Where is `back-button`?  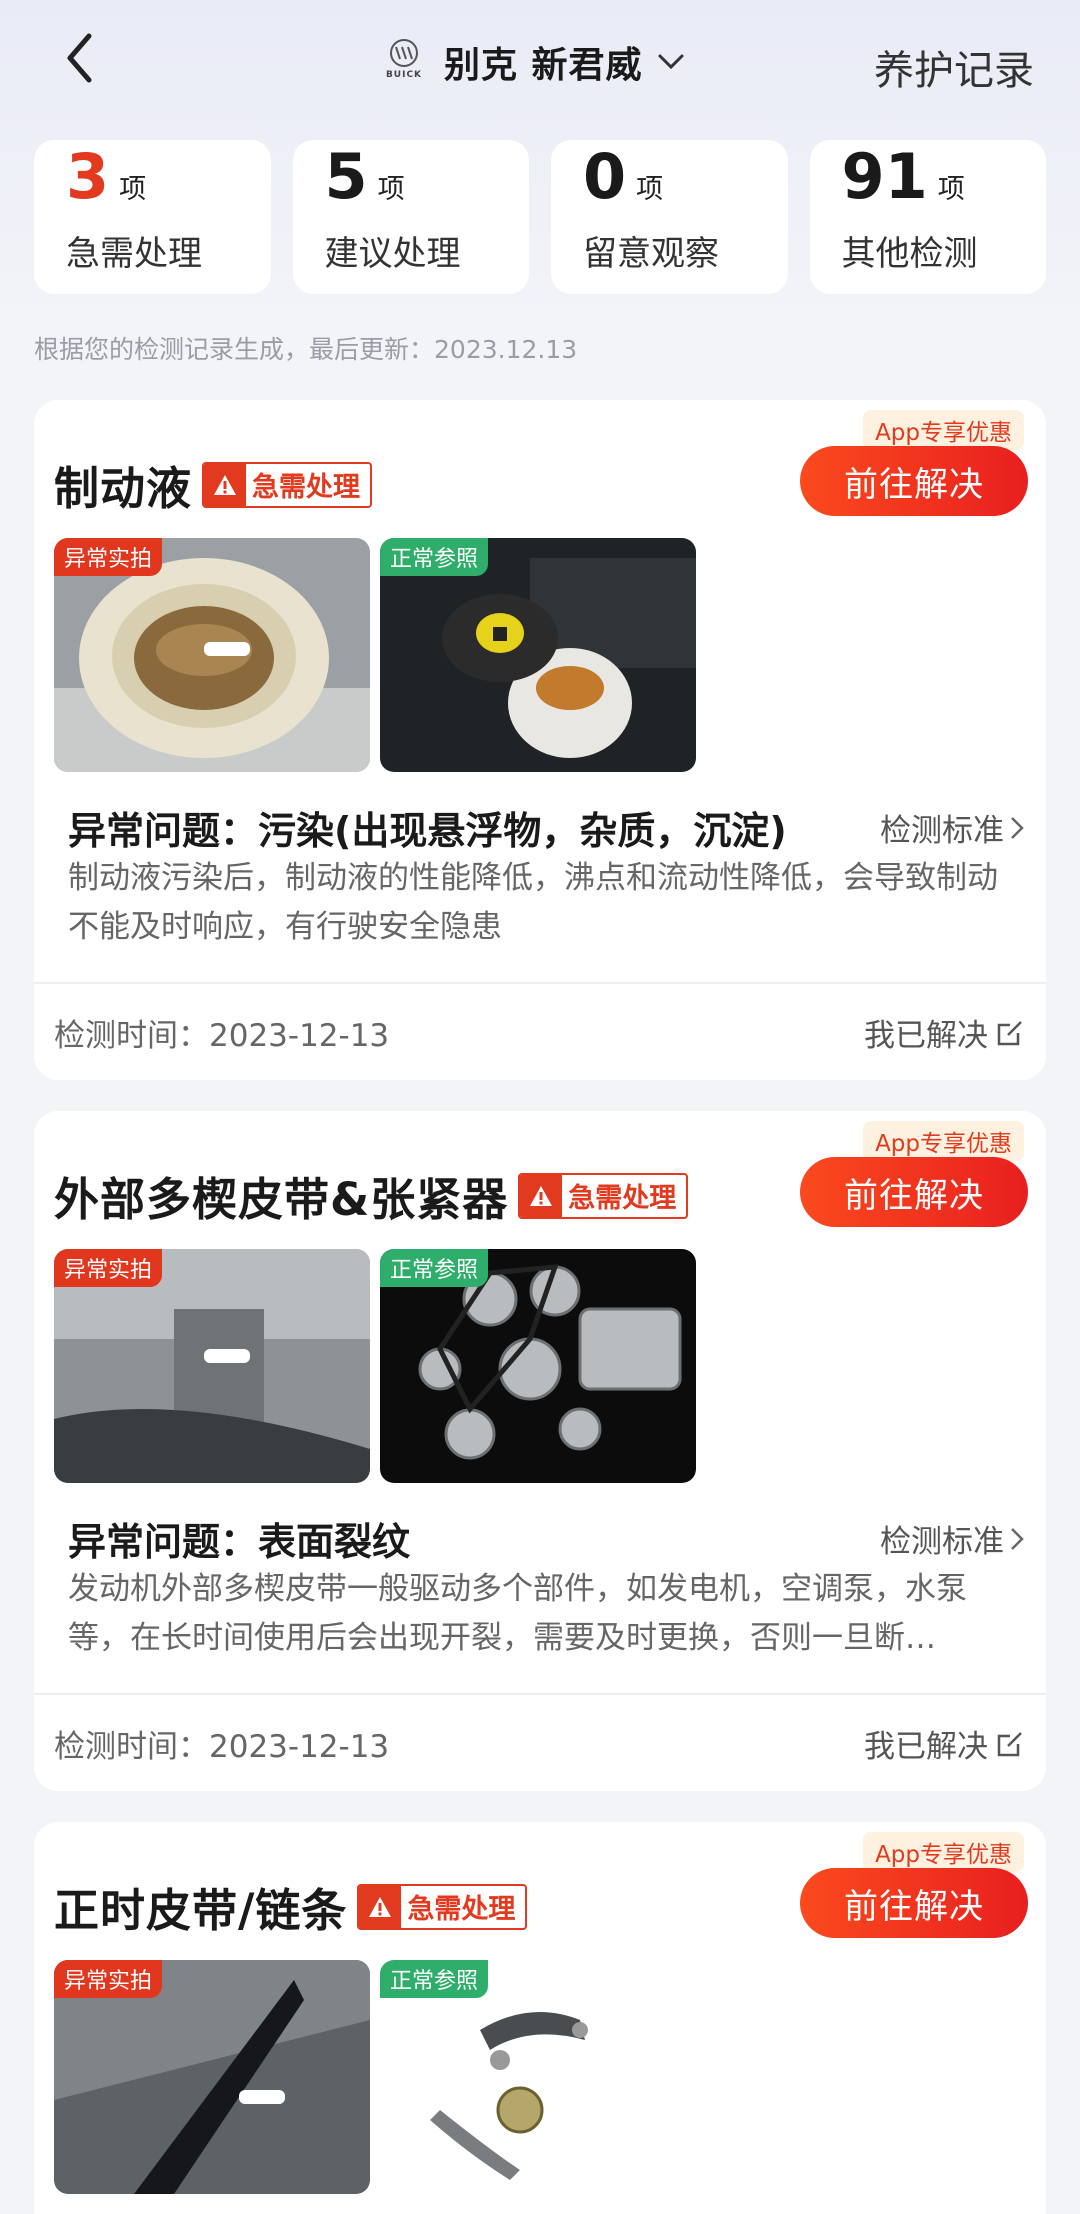 back-button is located at coordinates (80, 58).